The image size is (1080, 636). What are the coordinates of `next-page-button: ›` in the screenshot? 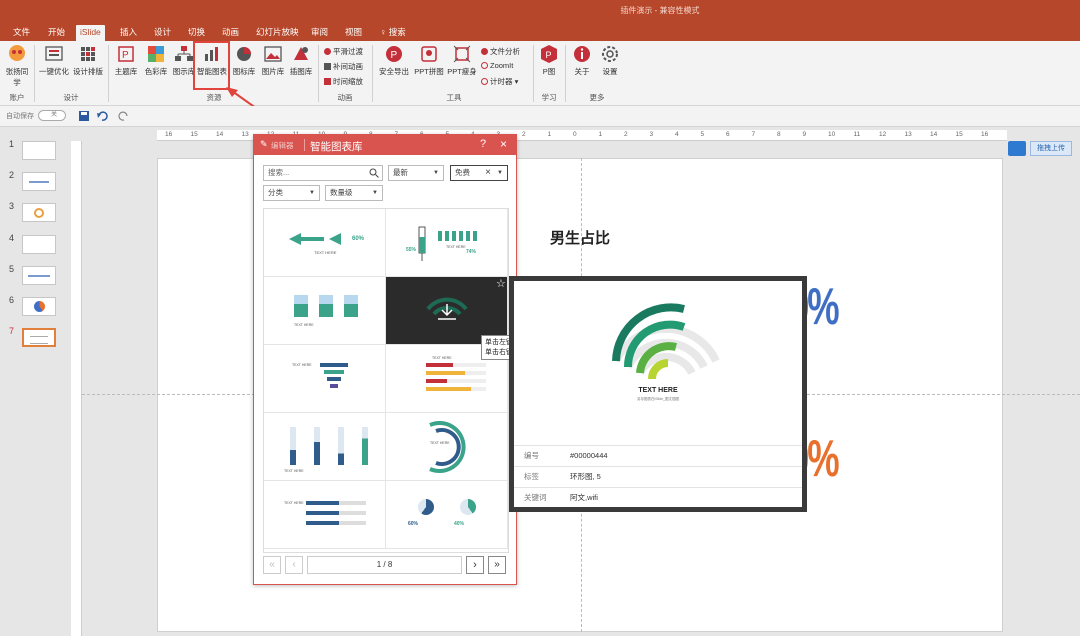 It's located at (475, 565).